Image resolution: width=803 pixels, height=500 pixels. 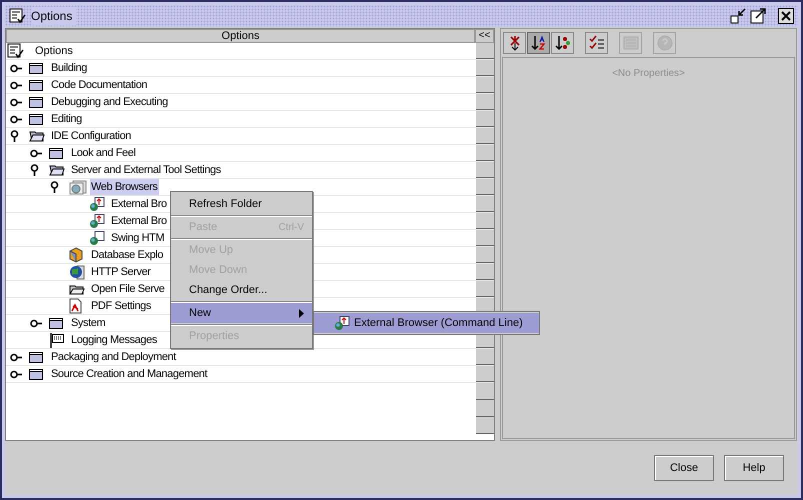 What do you see at coordinates (57, 340) in the screenshot?
I see `flag-icon` at bounding box center [57, 340].